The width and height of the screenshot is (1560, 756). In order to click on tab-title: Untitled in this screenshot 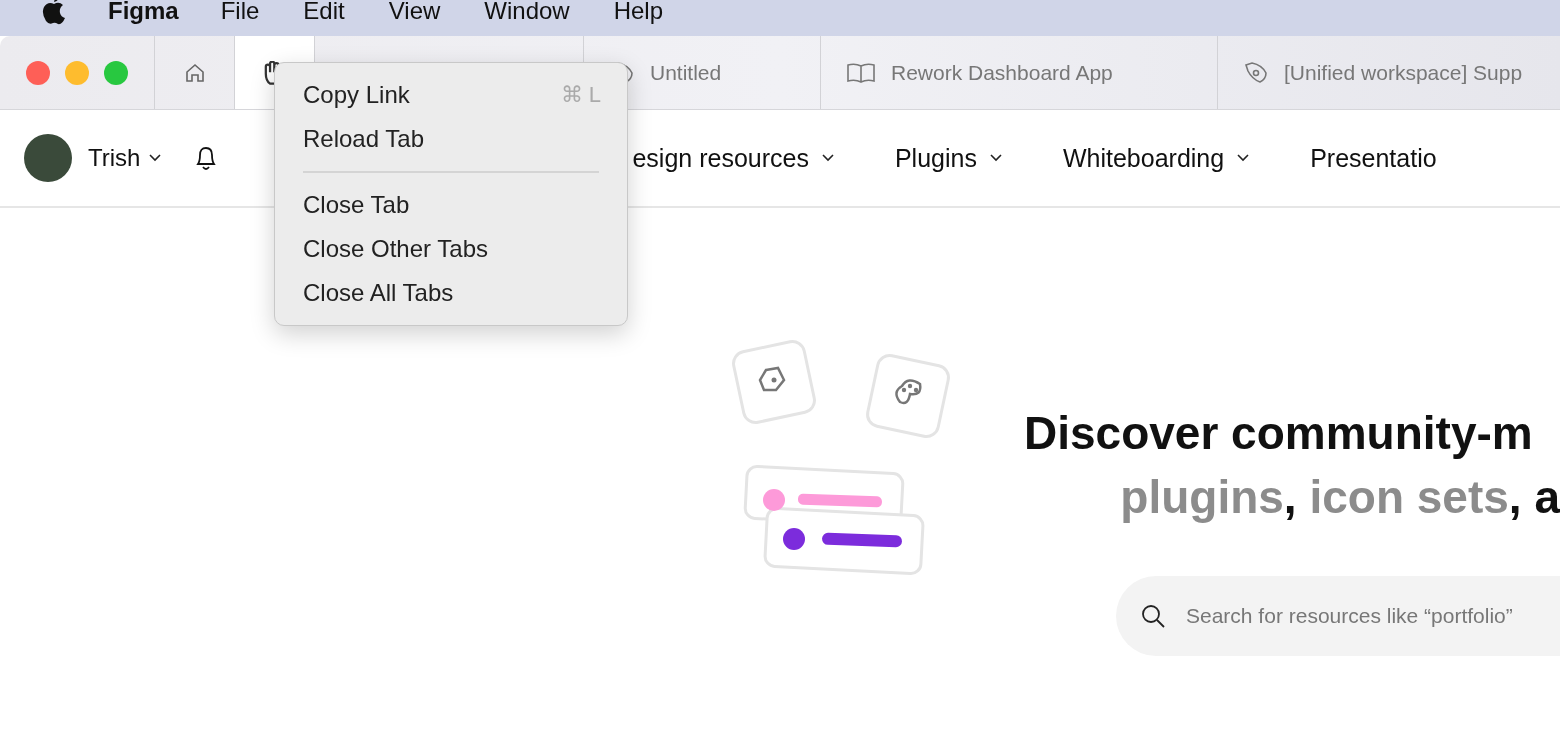, I will do `click(686, 72)`.